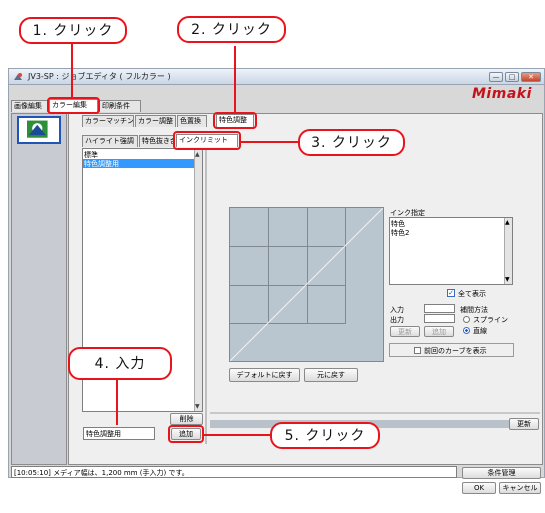  Describe the element at coordinates (496, 77) in the screenshot. I see `minimize-button: —` at that location.